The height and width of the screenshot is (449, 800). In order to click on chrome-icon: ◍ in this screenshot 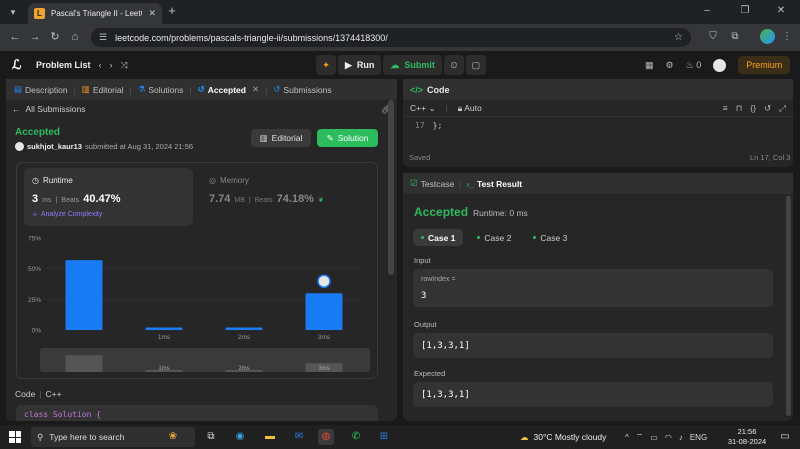, I will do `click(326, 437)`.